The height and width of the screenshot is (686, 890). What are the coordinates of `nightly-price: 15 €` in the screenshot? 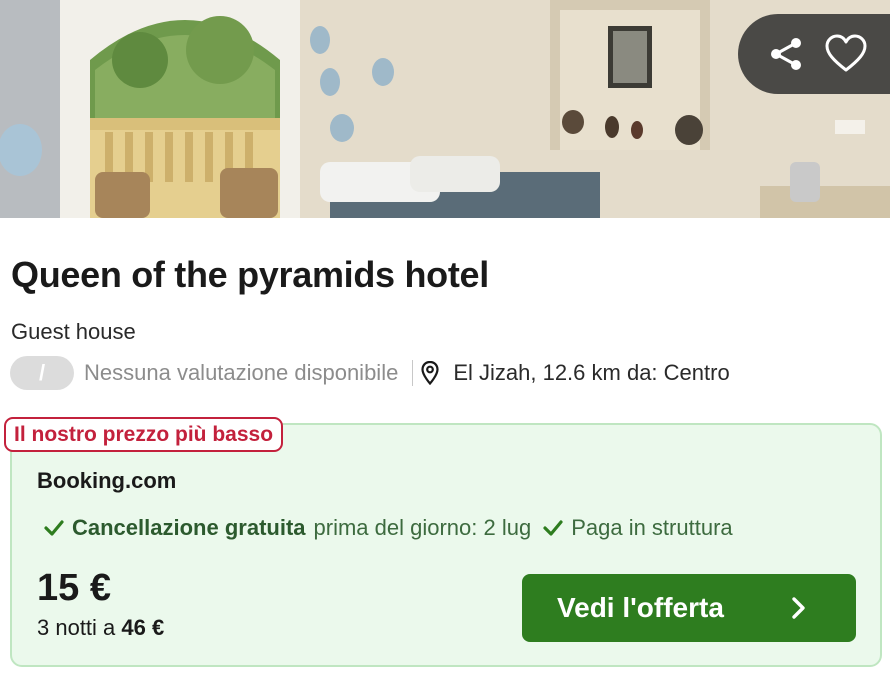 It's located at (74, 588).